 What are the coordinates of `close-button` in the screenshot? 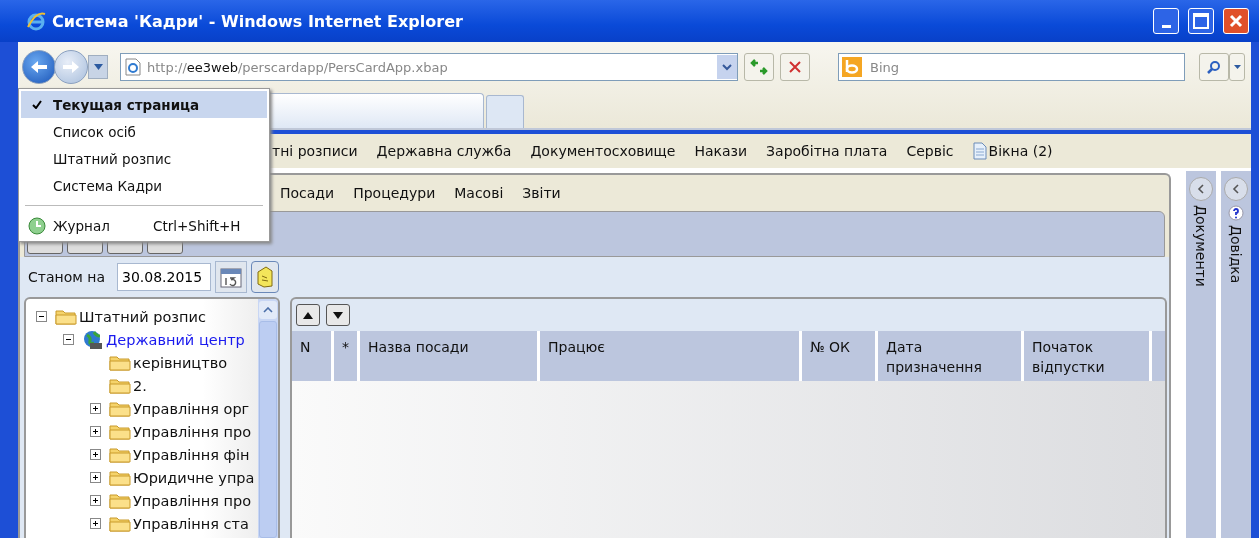 It's located at (1236, 21).